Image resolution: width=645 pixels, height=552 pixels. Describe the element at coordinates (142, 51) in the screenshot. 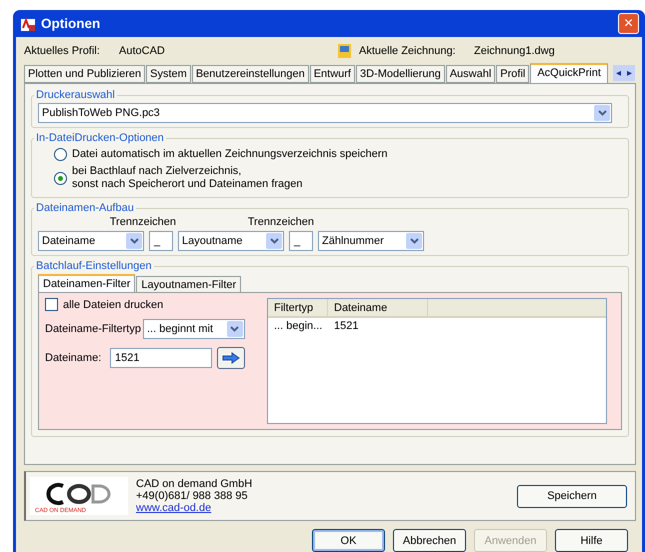

I see `profile-value: AutoCAD` at that location.